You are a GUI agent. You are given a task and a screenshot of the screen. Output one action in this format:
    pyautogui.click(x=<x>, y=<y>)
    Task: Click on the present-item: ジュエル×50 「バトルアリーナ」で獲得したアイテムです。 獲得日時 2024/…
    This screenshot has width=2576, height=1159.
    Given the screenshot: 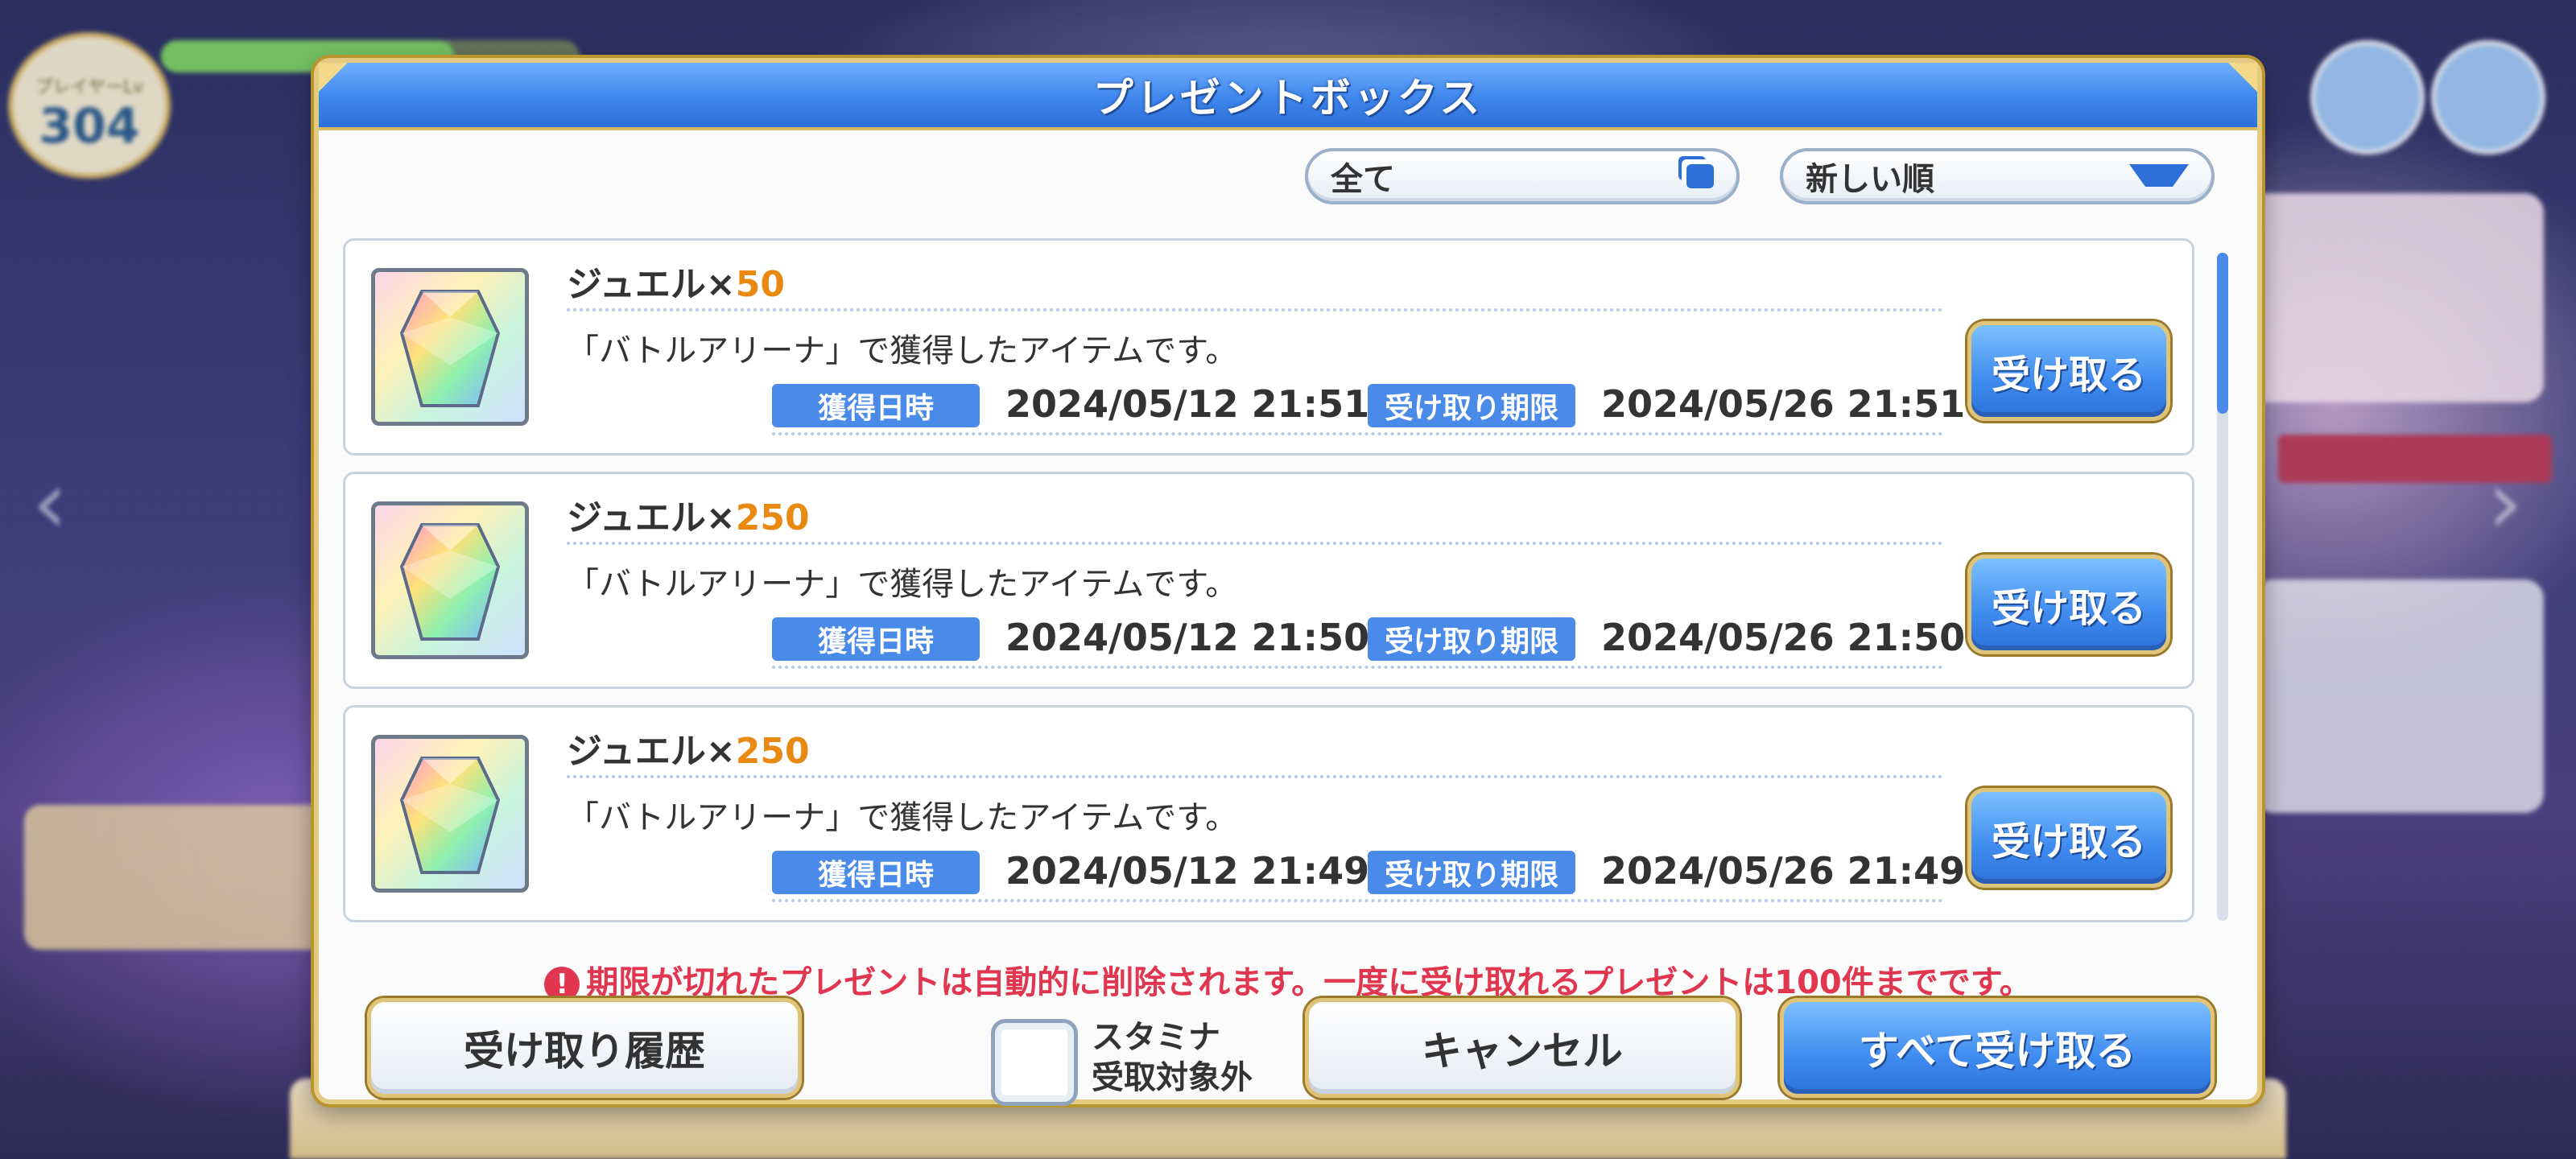 What is the action you would take?
    pyautogui.click(x=1268, y=347)
    